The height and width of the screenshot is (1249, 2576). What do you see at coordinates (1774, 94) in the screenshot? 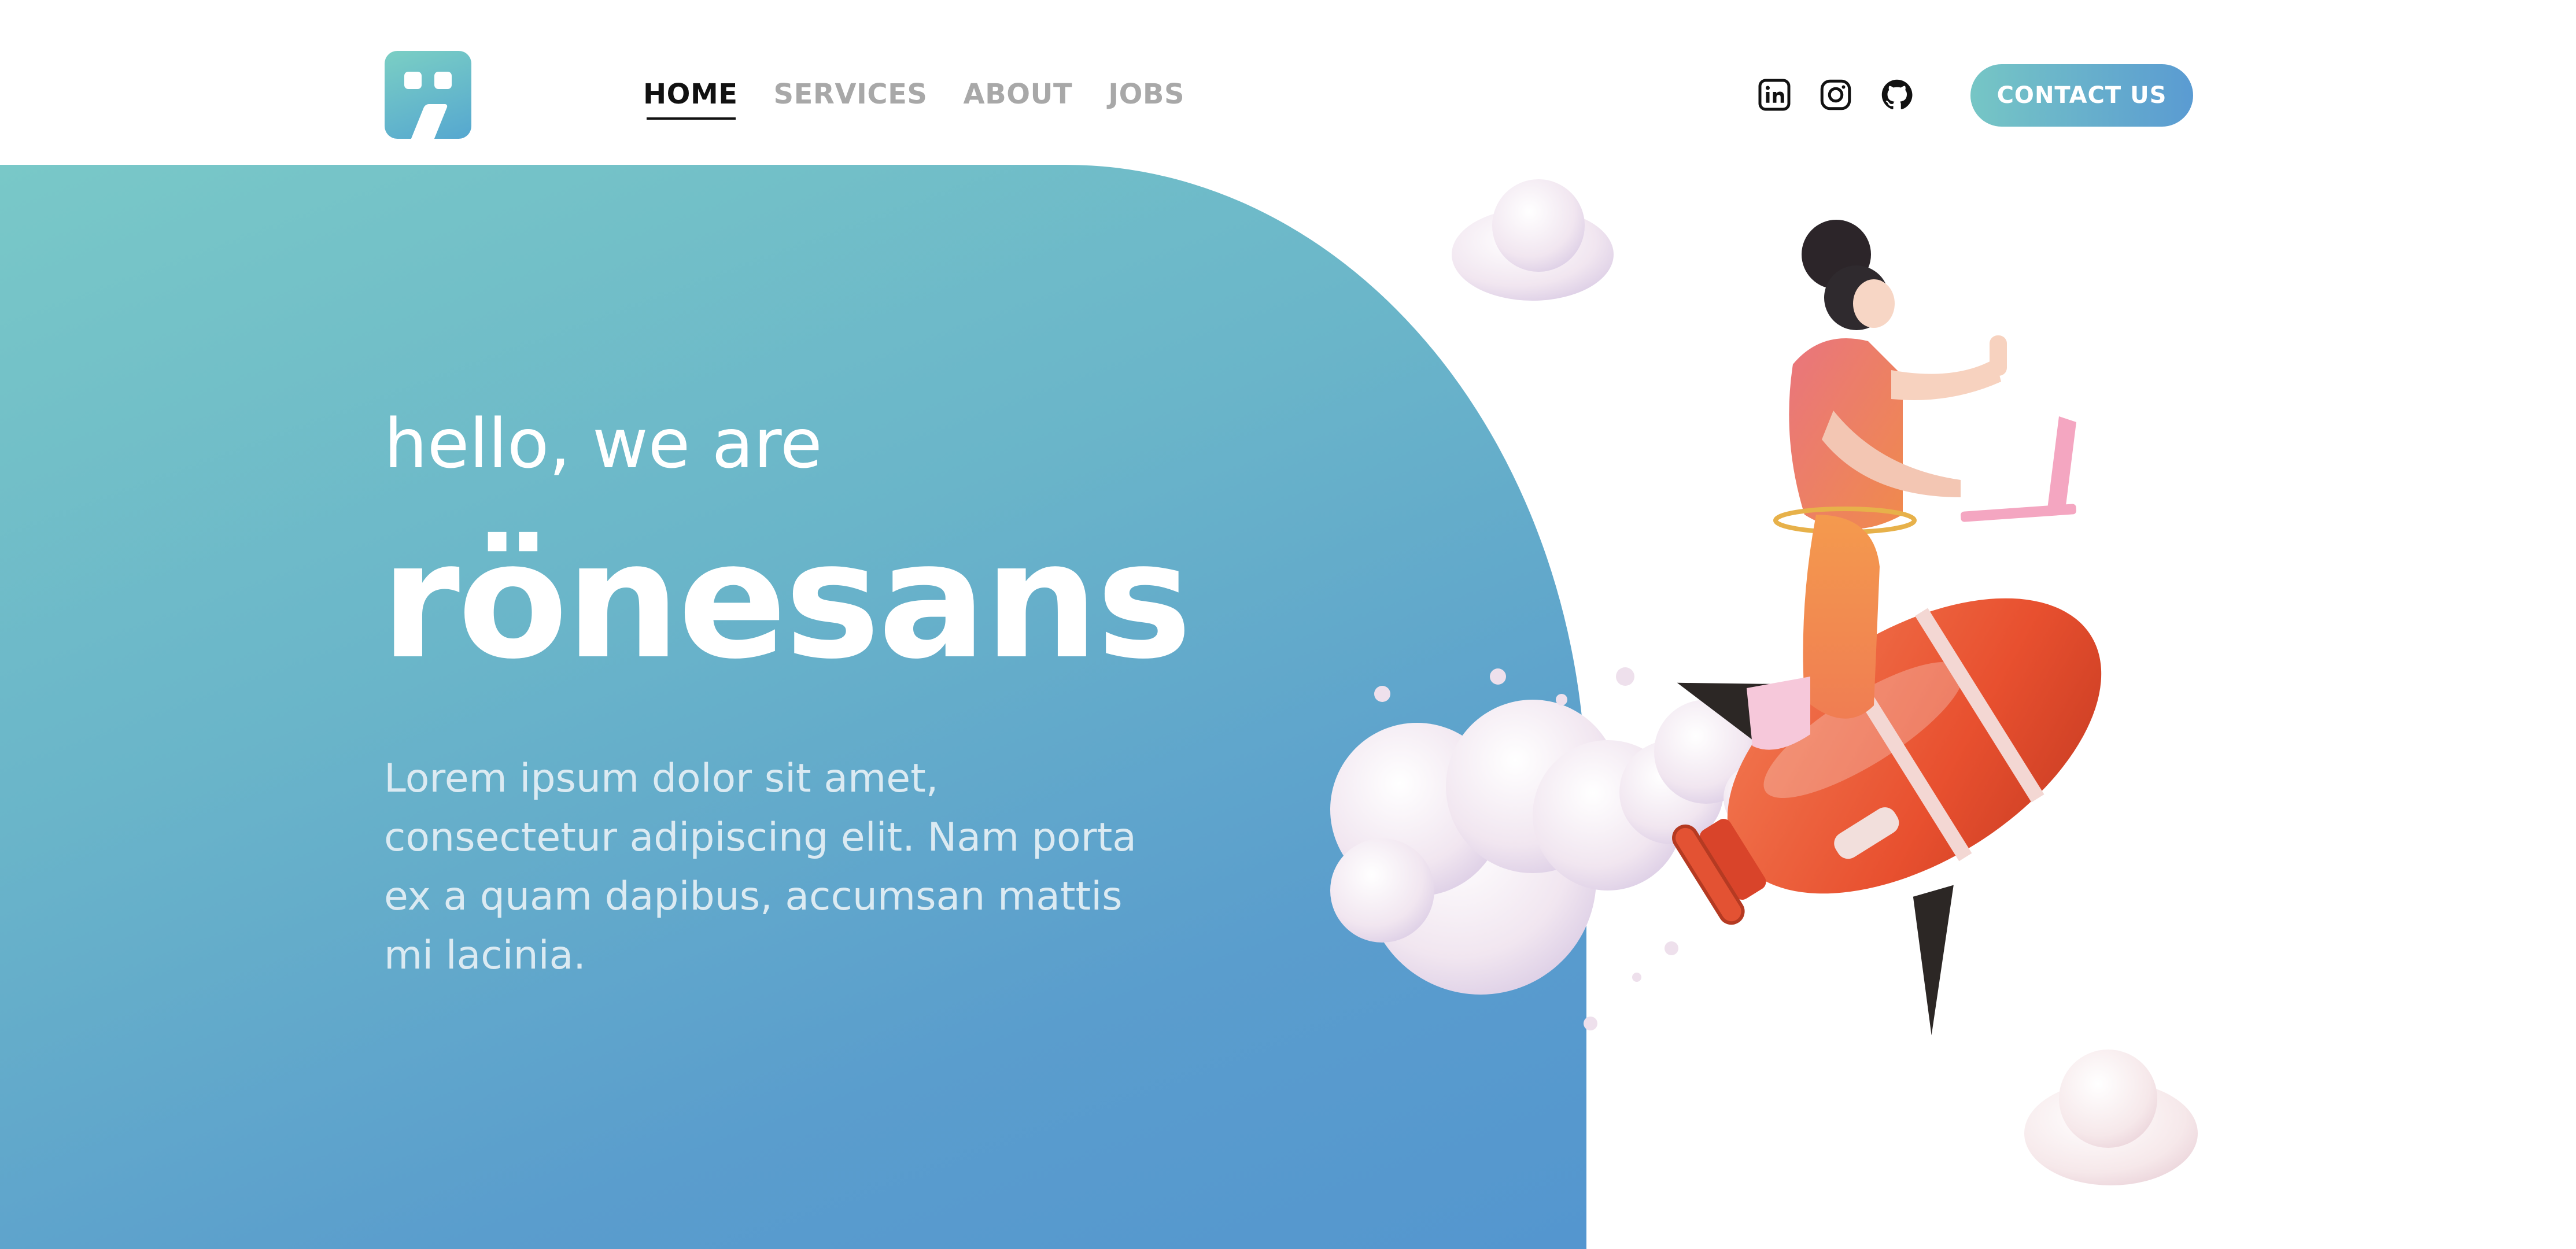
I see `linkedin-icon` at bounding box center [1774, 94].